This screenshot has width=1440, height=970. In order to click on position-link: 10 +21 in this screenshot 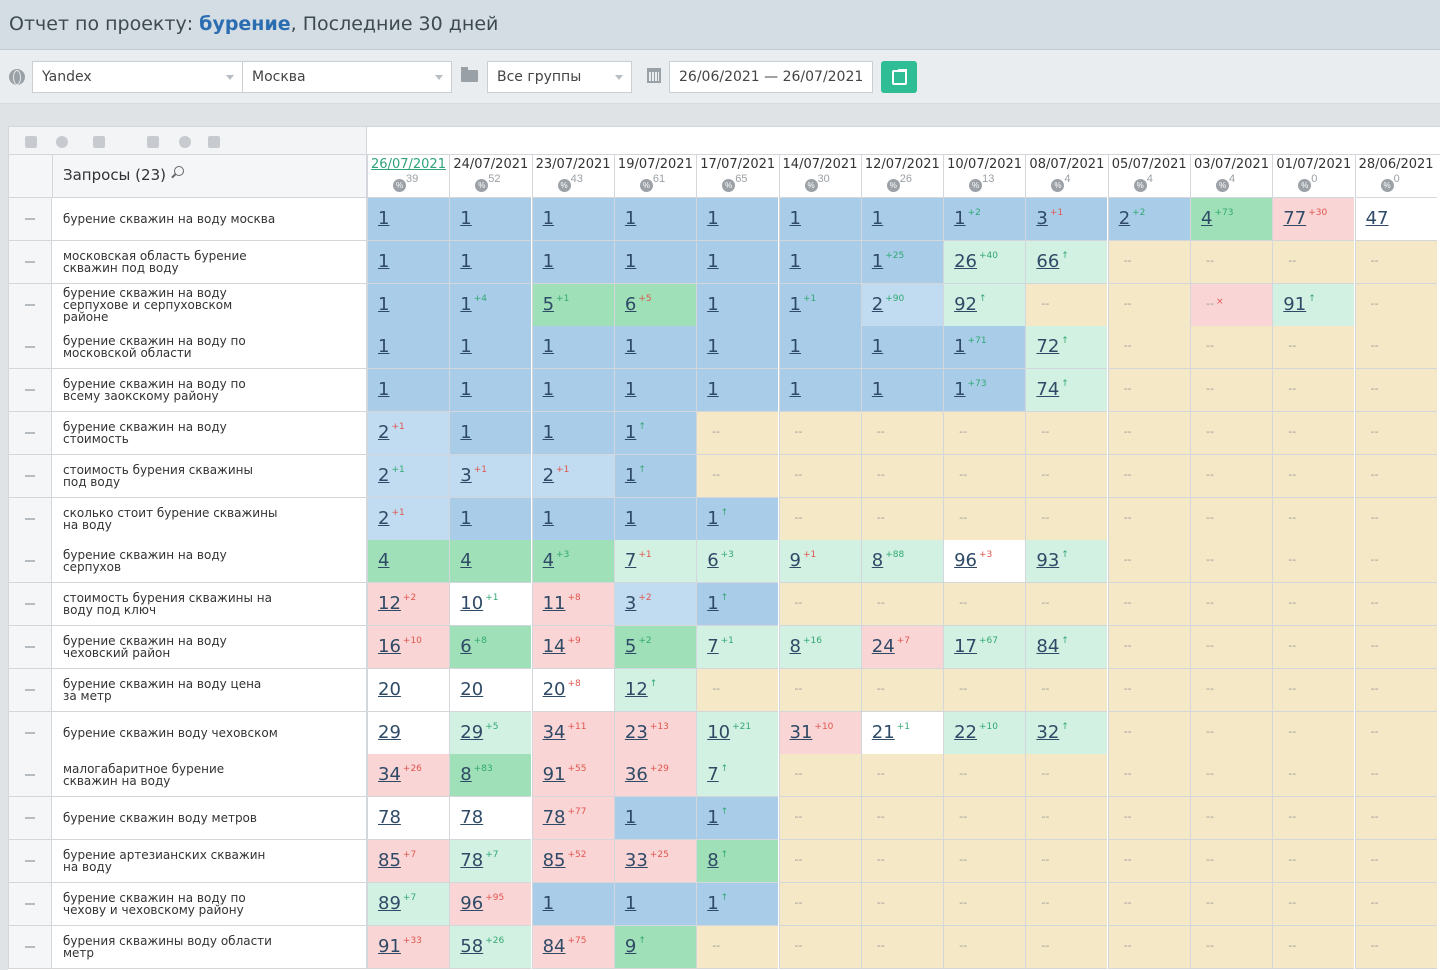, I will do `click(729, 732)`.